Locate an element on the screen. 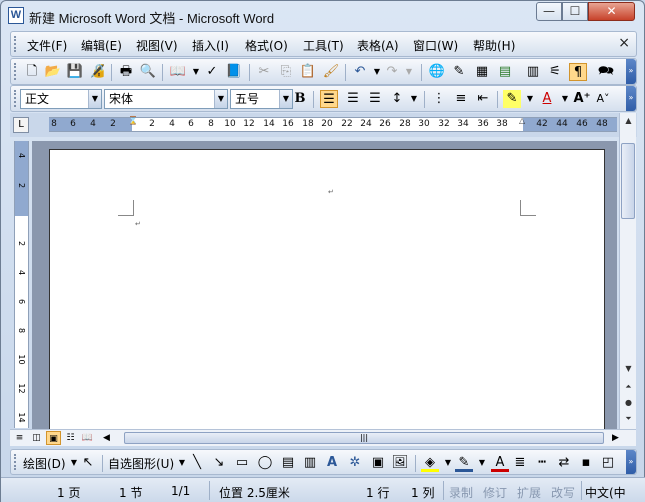 This screenshot has width=645, height=502. columns-icon: ▥ is located at coordinates (533, 72).